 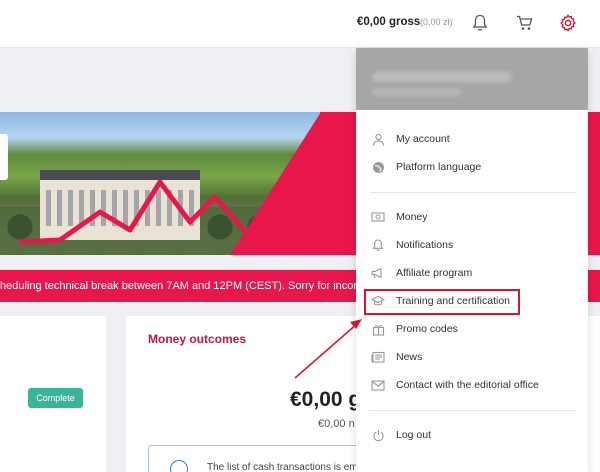 I want to click on info-icon, so click(x=179, y=466).